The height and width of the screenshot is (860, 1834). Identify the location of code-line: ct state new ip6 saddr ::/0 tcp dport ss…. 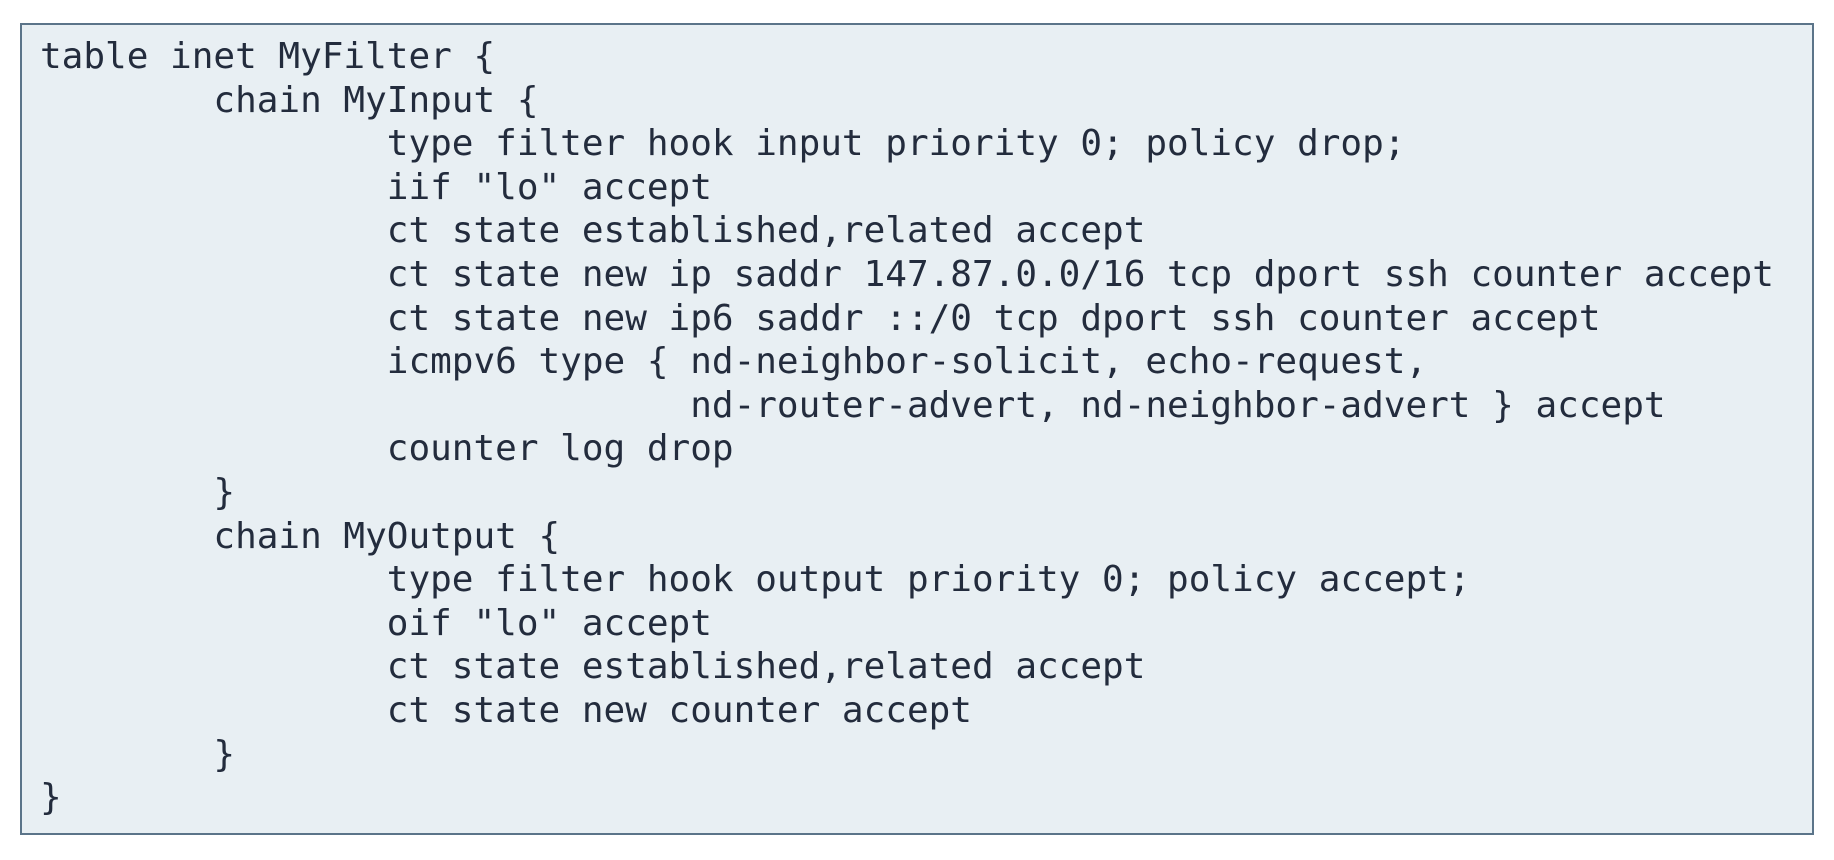
(820, 318).